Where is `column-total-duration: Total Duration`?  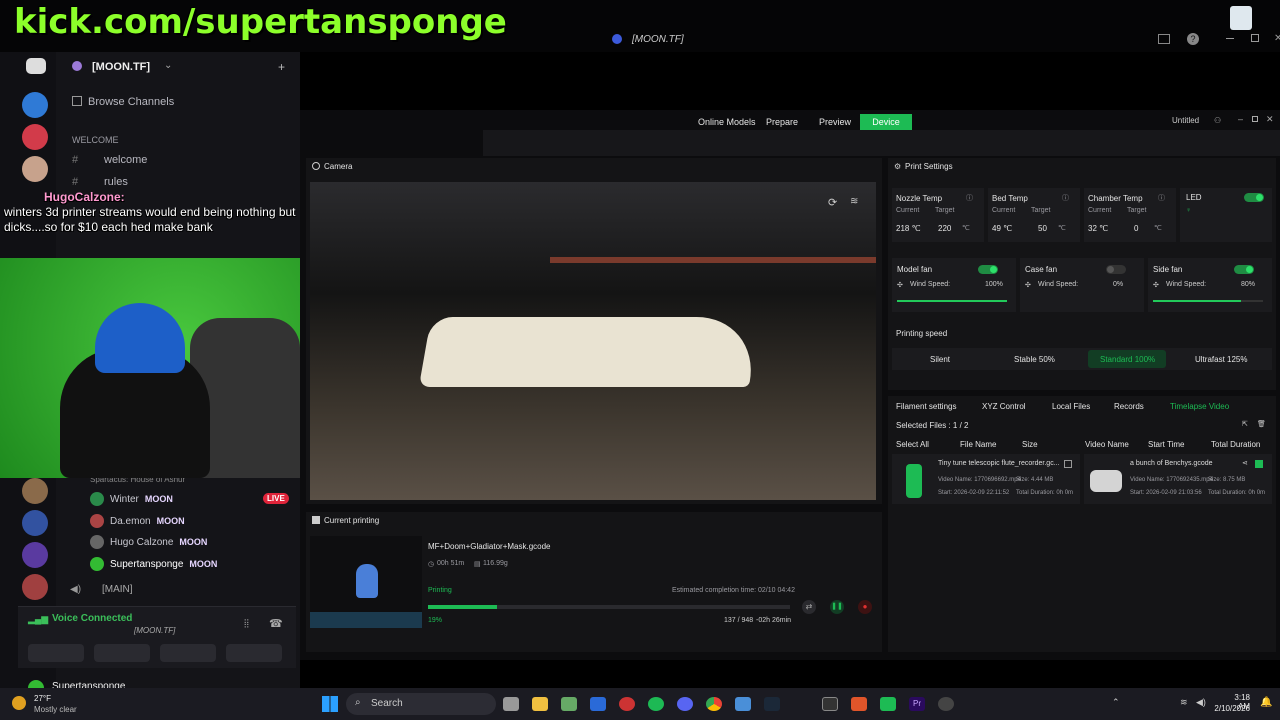 column-total-duration: Total Duration is located at coordinates (1235, 444).